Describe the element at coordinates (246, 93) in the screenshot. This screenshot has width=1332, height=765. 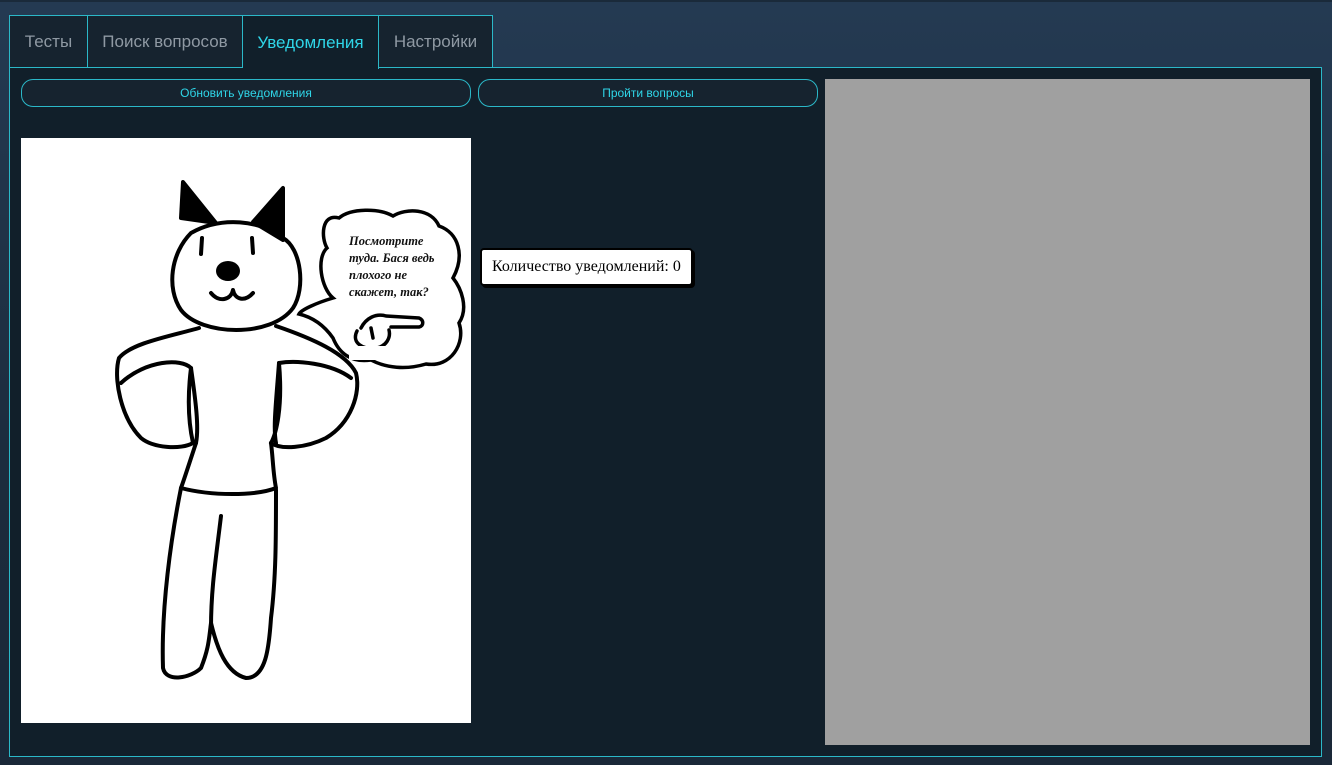
I see `refresh-notifications-button: Обновить уведомления` at that location.